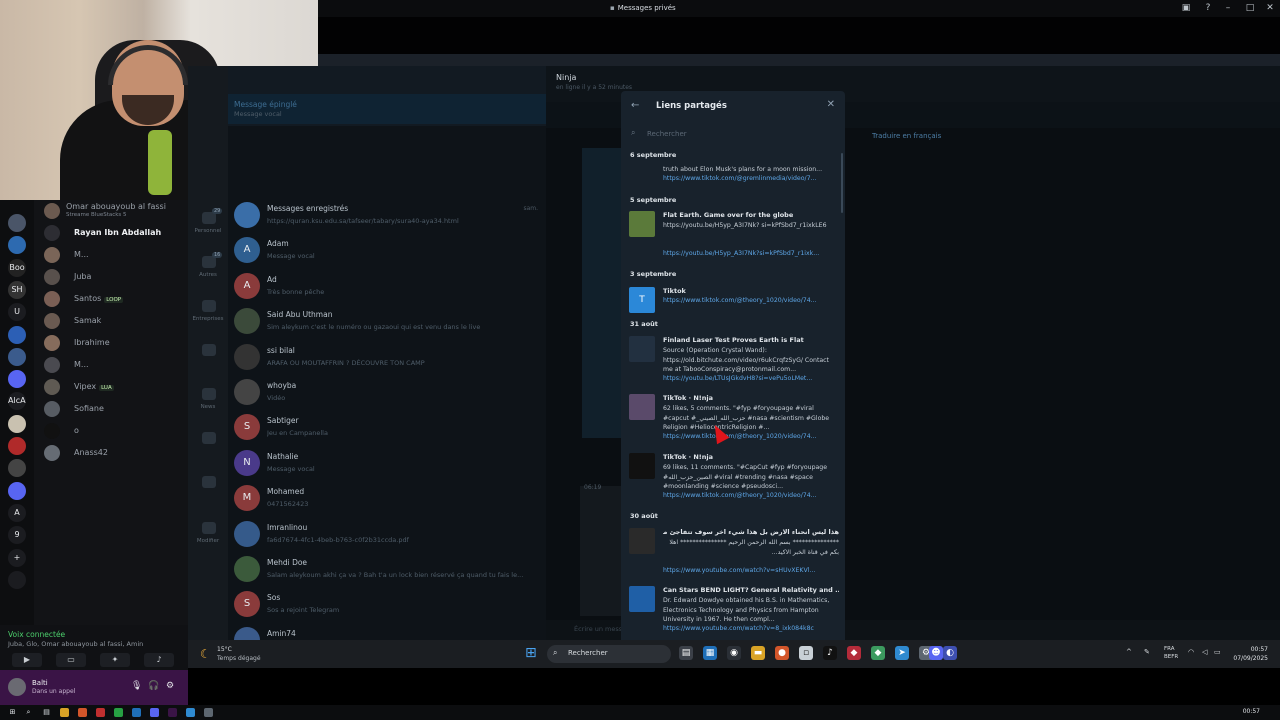 The height and width of the screenshot is (720, 1280). What do you see at coordinates (1228, 8) in the screenshot?
I see `minimize-button: –` at bounding box center [1228, 8].